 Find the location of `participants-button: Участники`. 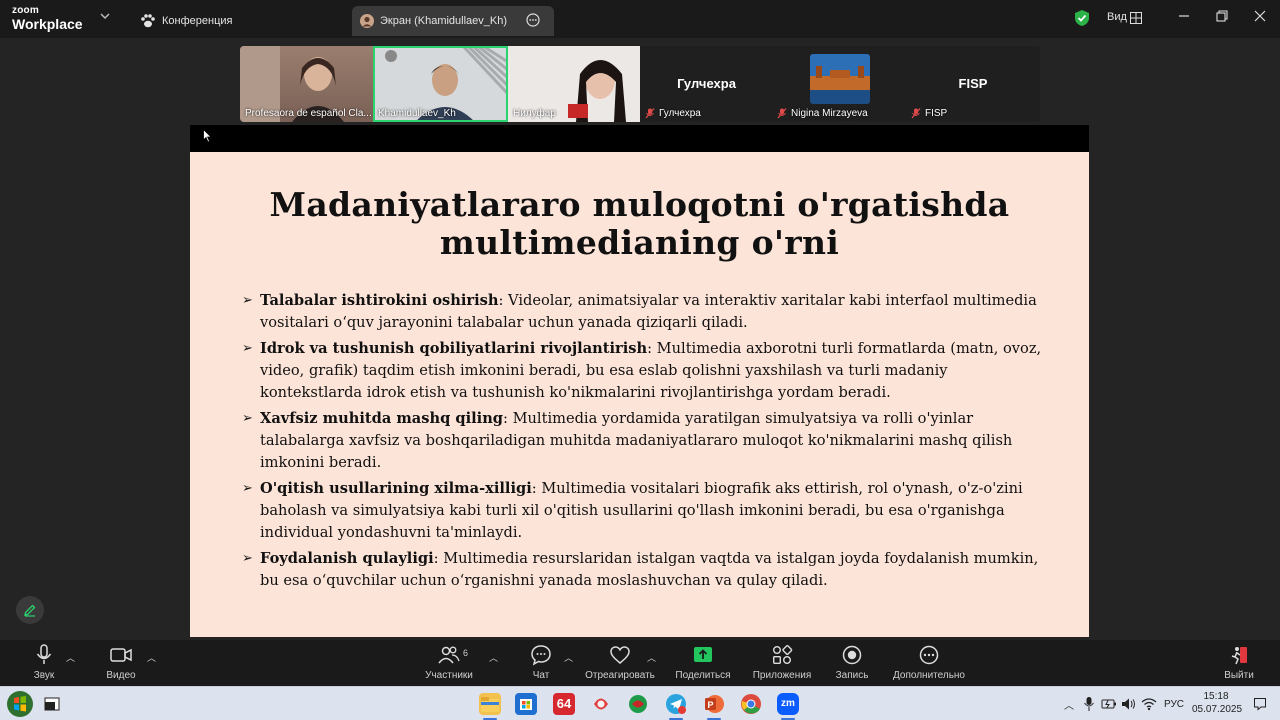

participants-button: Участники is located at coordinates (449, 662).